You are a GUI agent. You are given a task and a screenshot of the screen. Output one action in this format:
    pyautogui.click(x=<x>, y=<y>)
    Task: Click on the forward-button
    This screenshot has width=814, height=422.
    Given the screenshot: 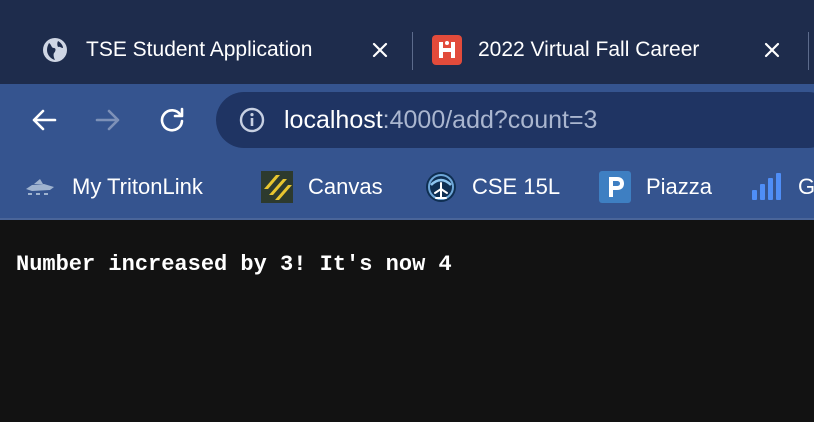 What is the action you would take?
    pyautogui.click(x=108, y=120)
    